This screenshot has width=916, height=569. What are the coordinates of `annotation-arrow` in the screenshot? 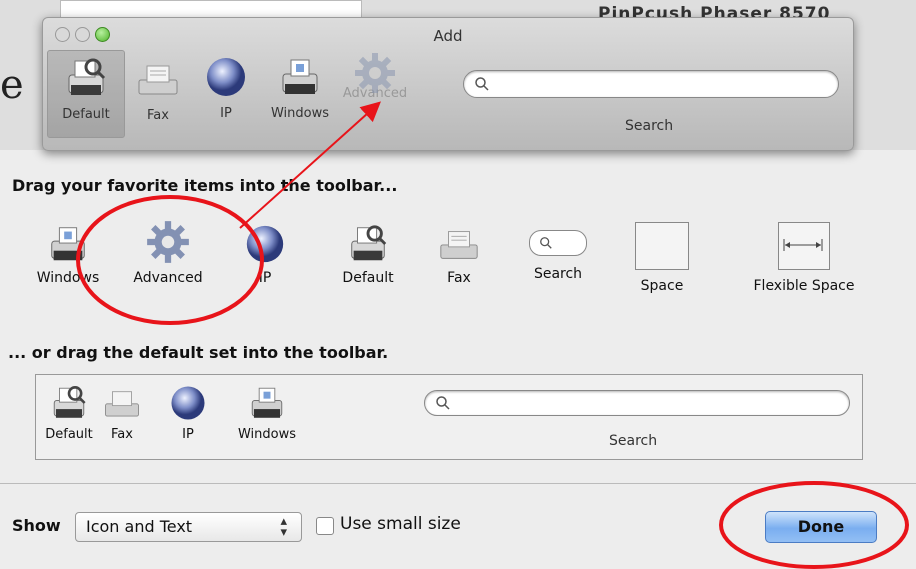 It's located at (310, 165).